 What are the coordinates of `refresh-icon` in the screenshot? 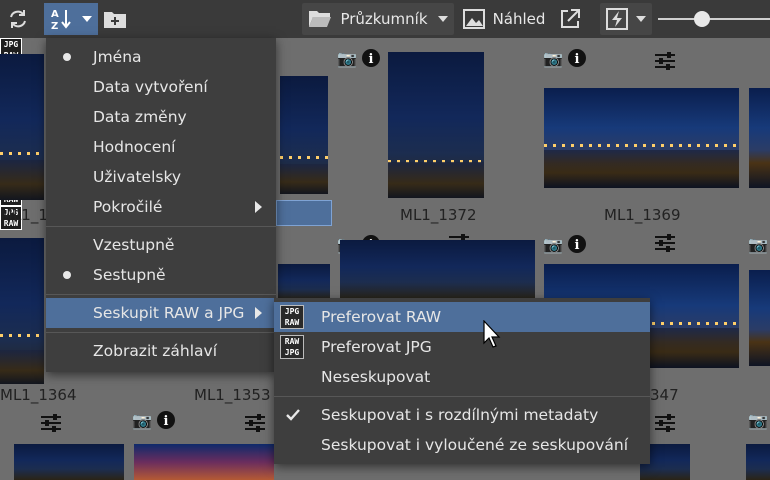 It's located at (18, 19).